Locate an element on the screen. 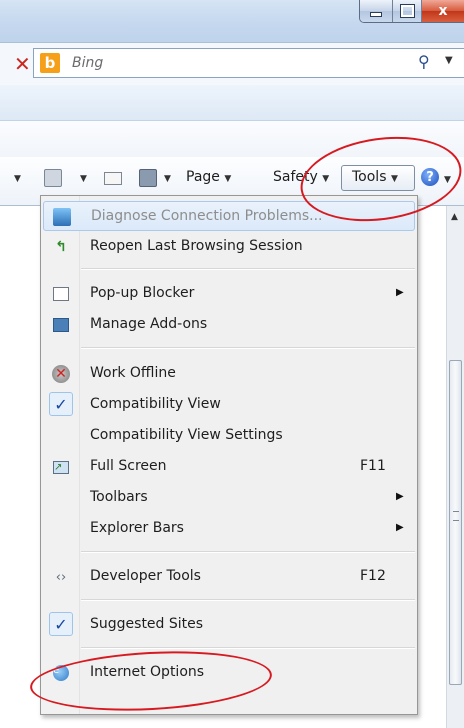  close-icon: x is located at coordinates (443, 11).